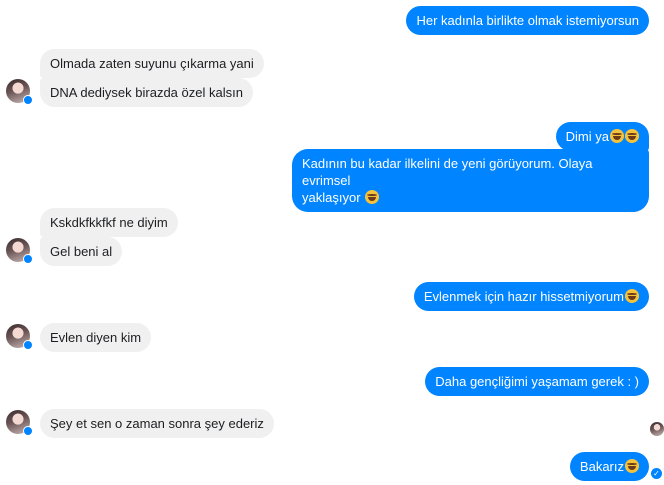 This screenshot has height=485, width=664. I want to click on message-text: Her kadınla birlikte olmak istemiyorsun, so click(527, 20).